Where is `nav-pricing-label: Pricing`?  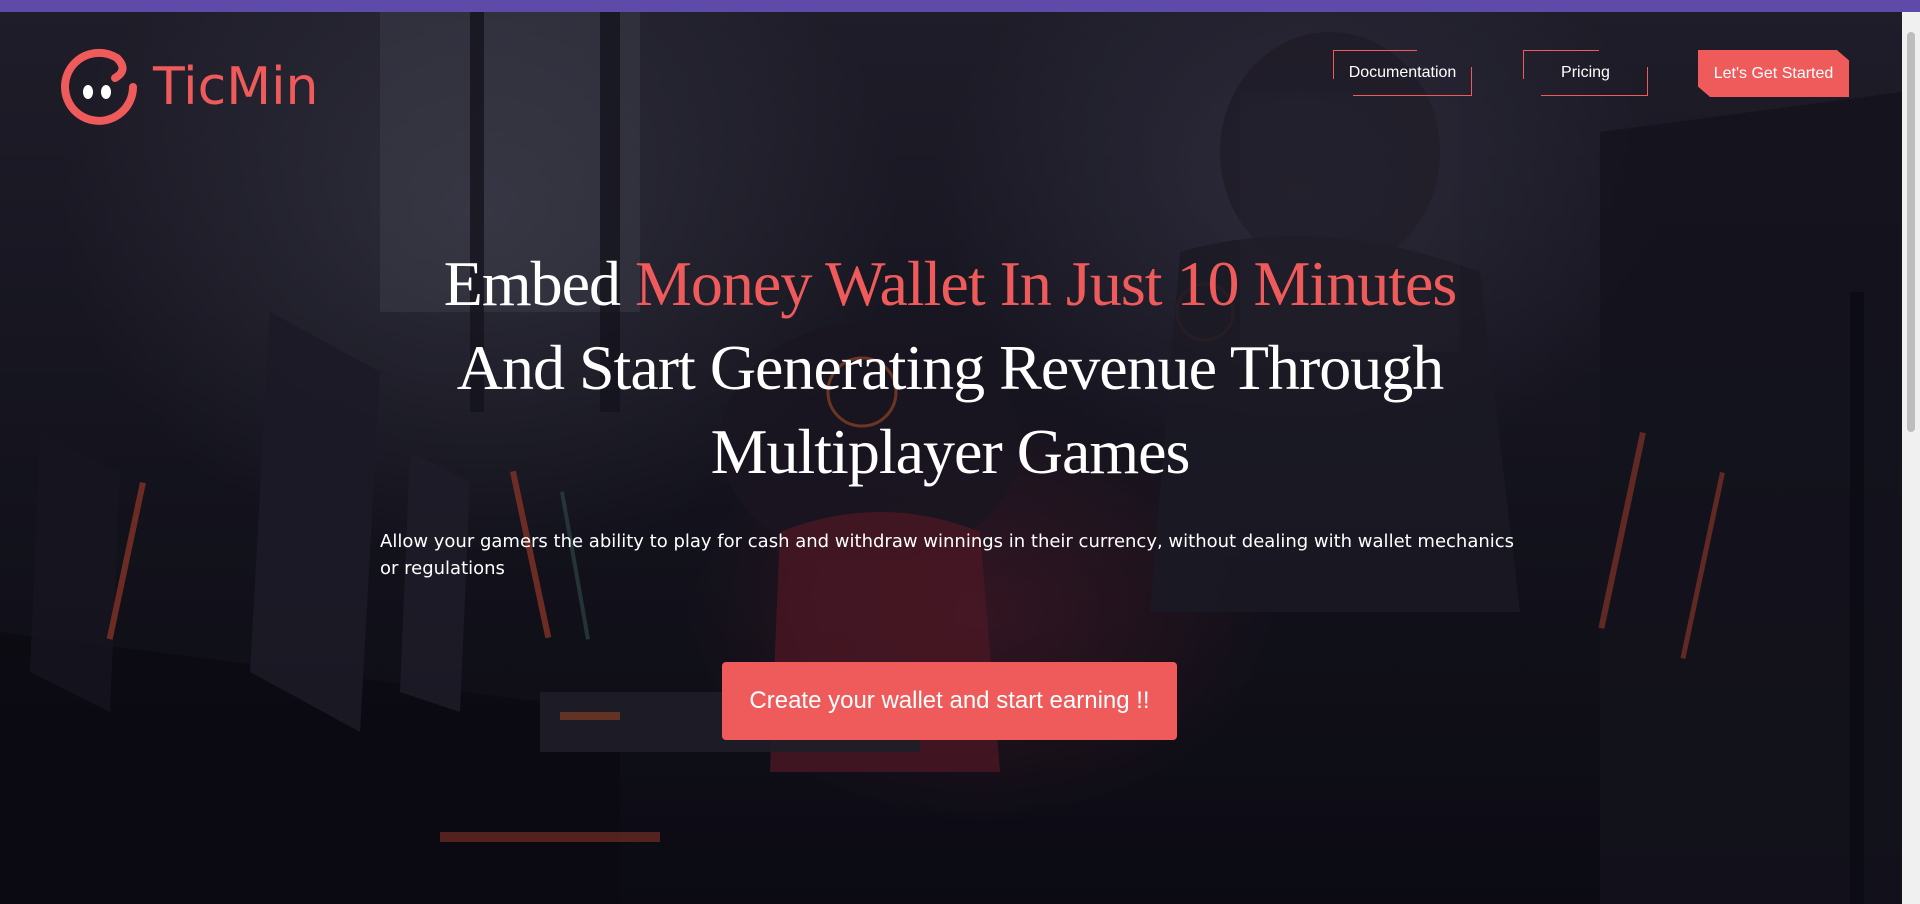
nav-pricing-label: Pricing is located at coordinates (1585, 72).